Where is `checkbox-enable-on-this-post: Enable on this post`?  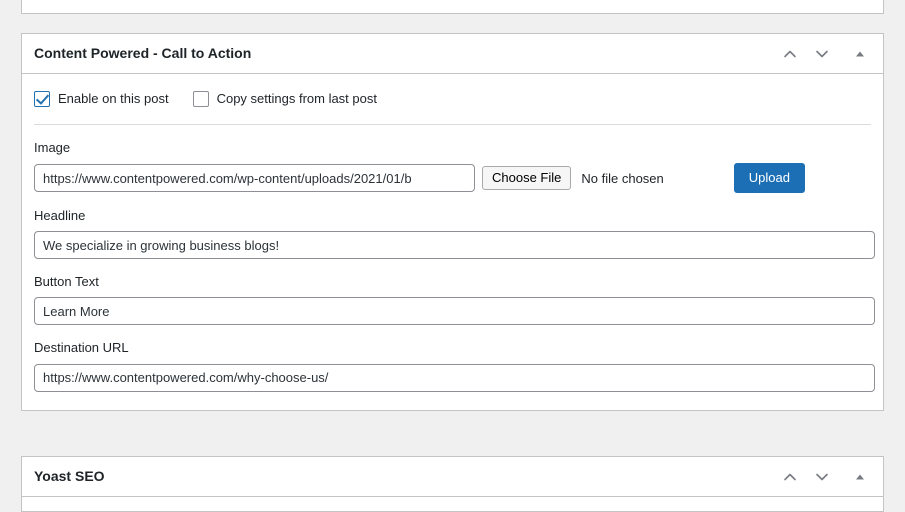 checkbox-enable-on-this-post: Enable on this post is located at coordinates (101, 99).